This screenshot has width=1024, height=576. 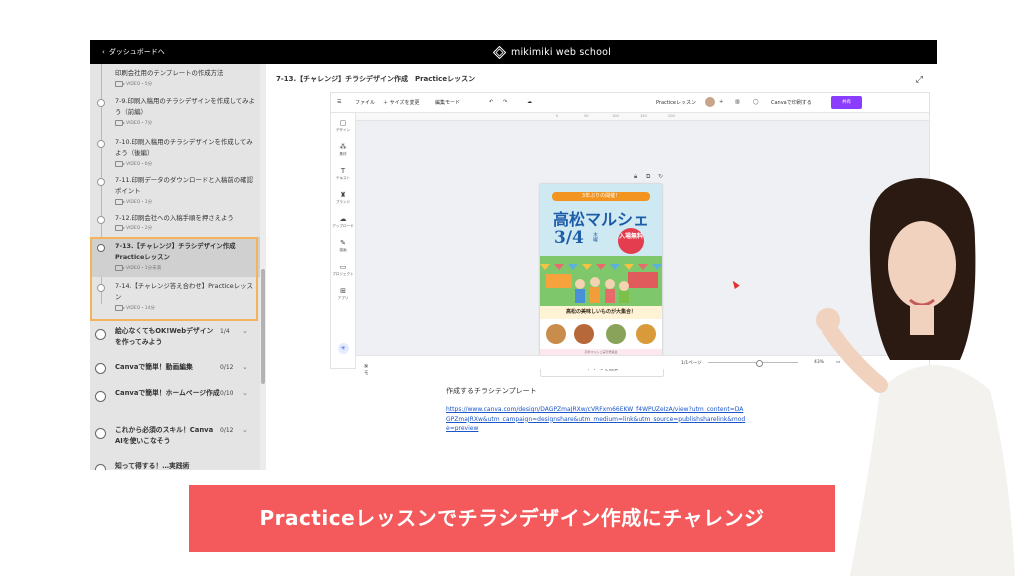 What do you see at coordinates (791, 102) in the screenshot?
I see `print-button: Canvaで印刷する` at bounding box center [791, 102].